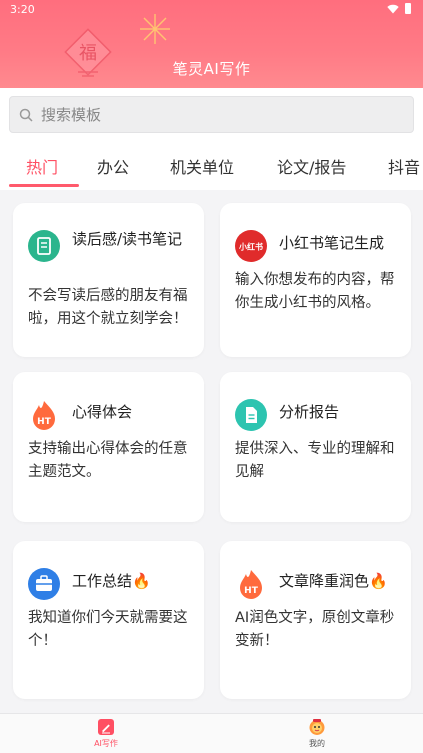 The height and width of the screenshot is (753, 423). What do you see at coordinates (113, 166) in the screenshot?
I see `tab-office: 办公` at bounding box center [113, 166].